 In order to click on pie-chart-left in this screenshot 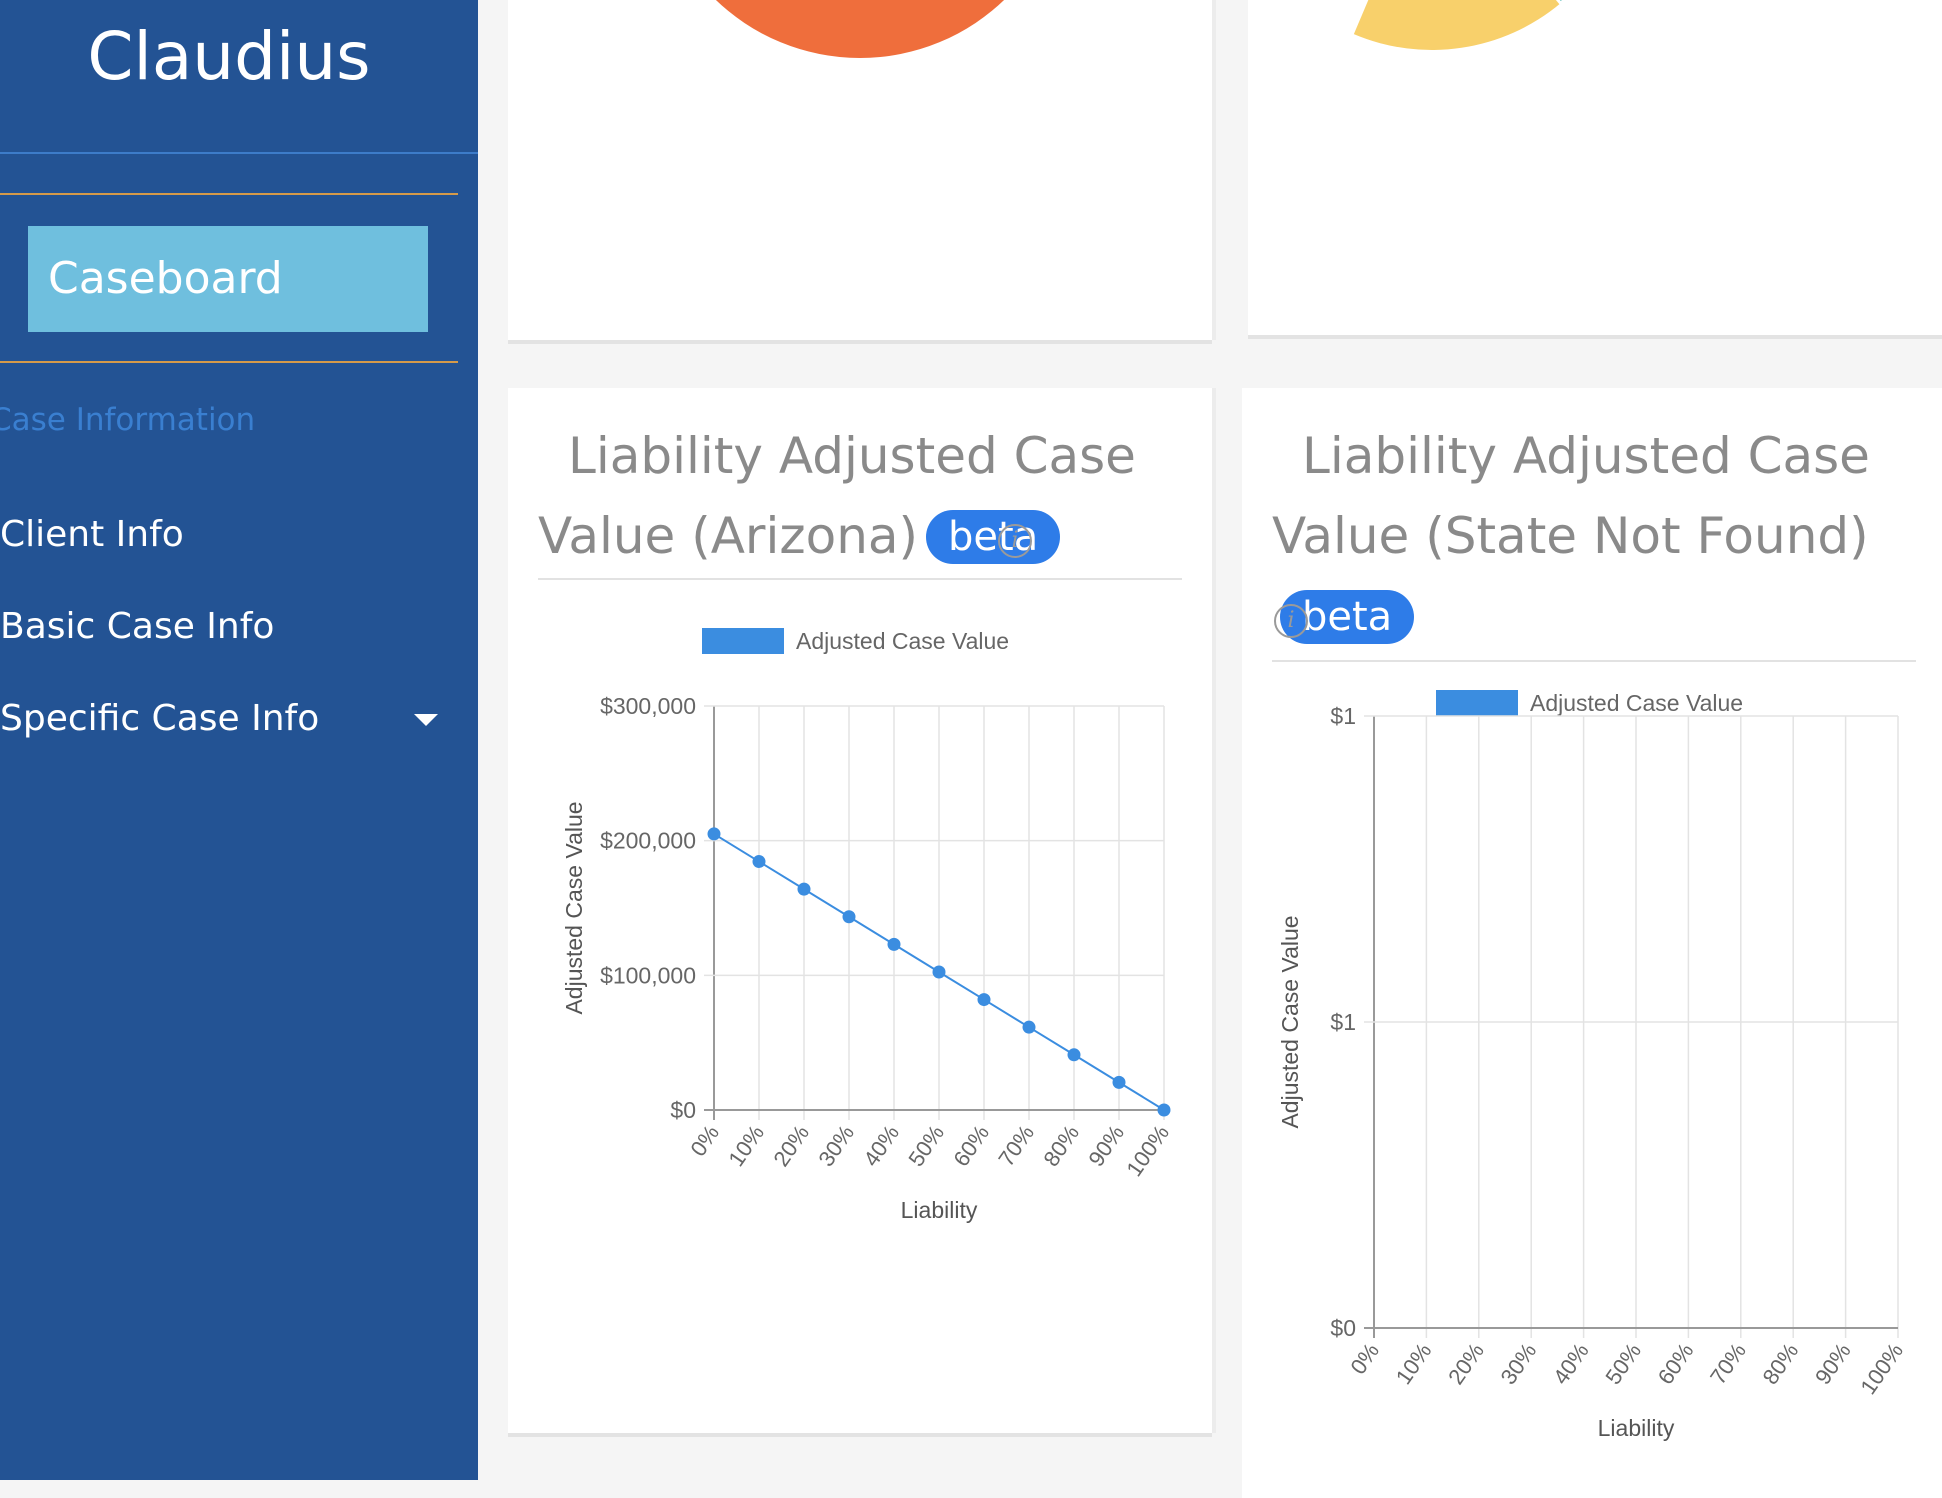, I will do `click(860, 29)`.